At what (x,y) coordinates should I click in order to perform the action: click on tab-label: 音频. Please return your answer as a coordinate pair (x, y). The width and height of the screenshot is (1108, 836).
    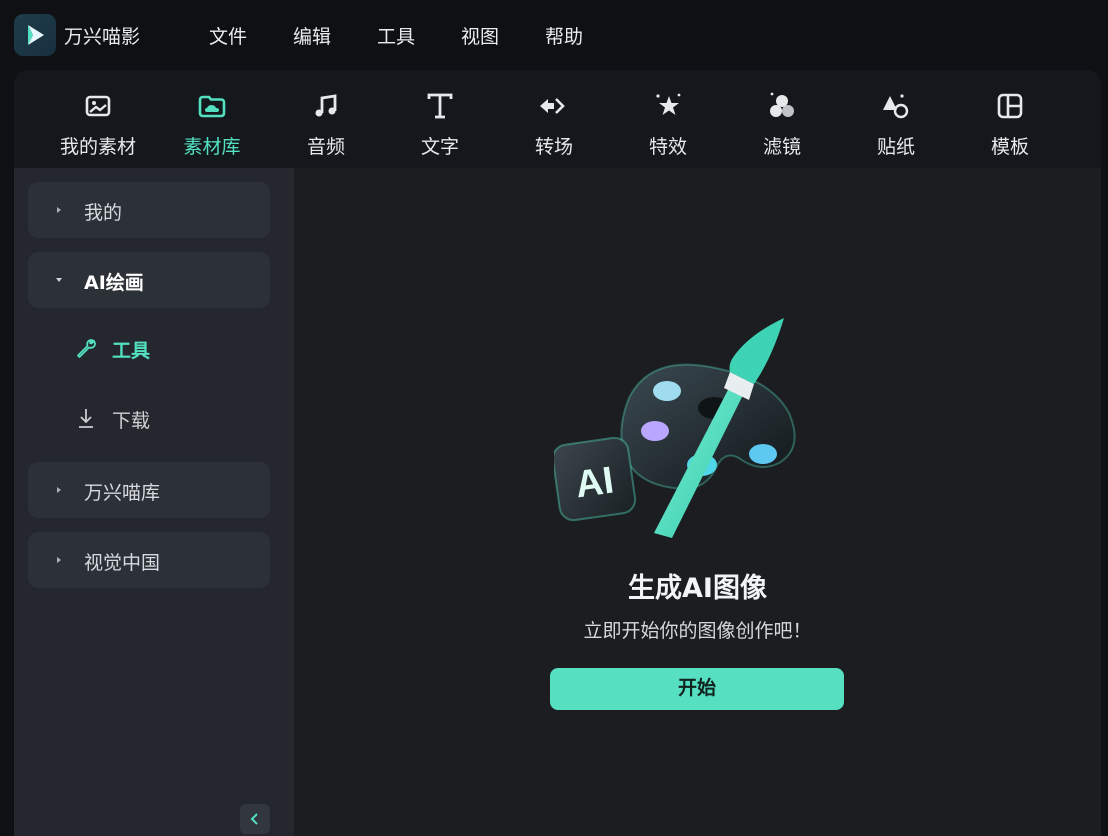
    Looking at the image, I should click on (325, 147).